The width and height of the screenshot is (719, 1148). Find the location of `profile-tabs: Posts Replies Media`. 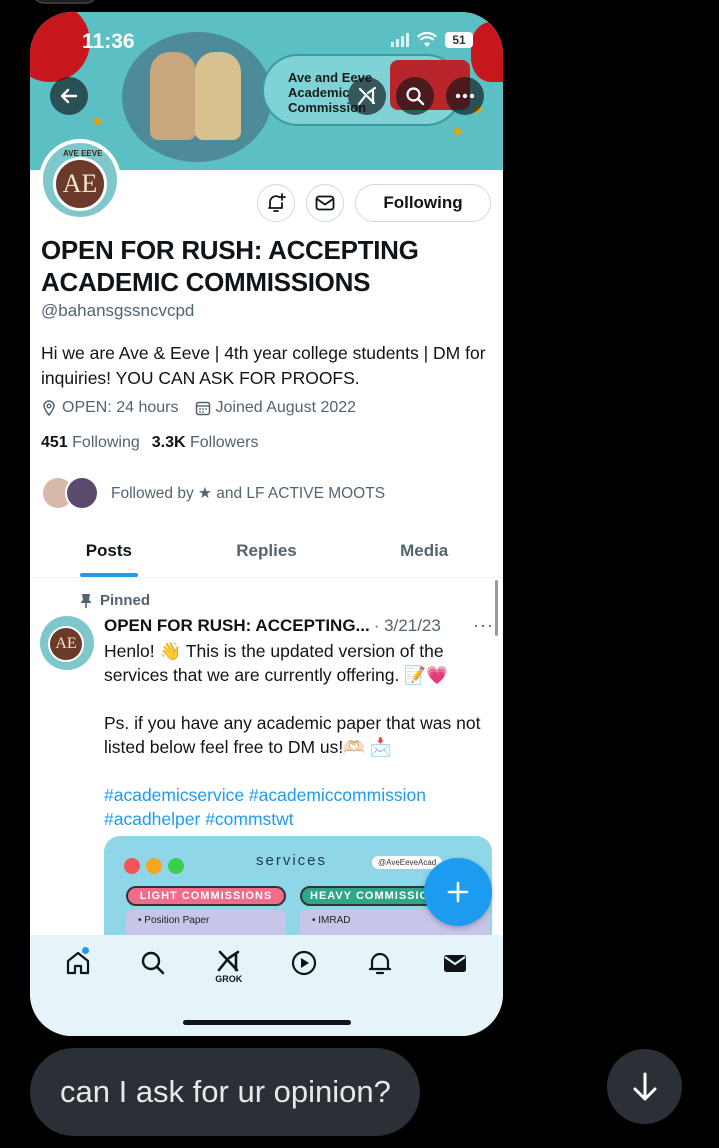

profile-tabs: Posts Replies Media is located at coordinates (266, 555).